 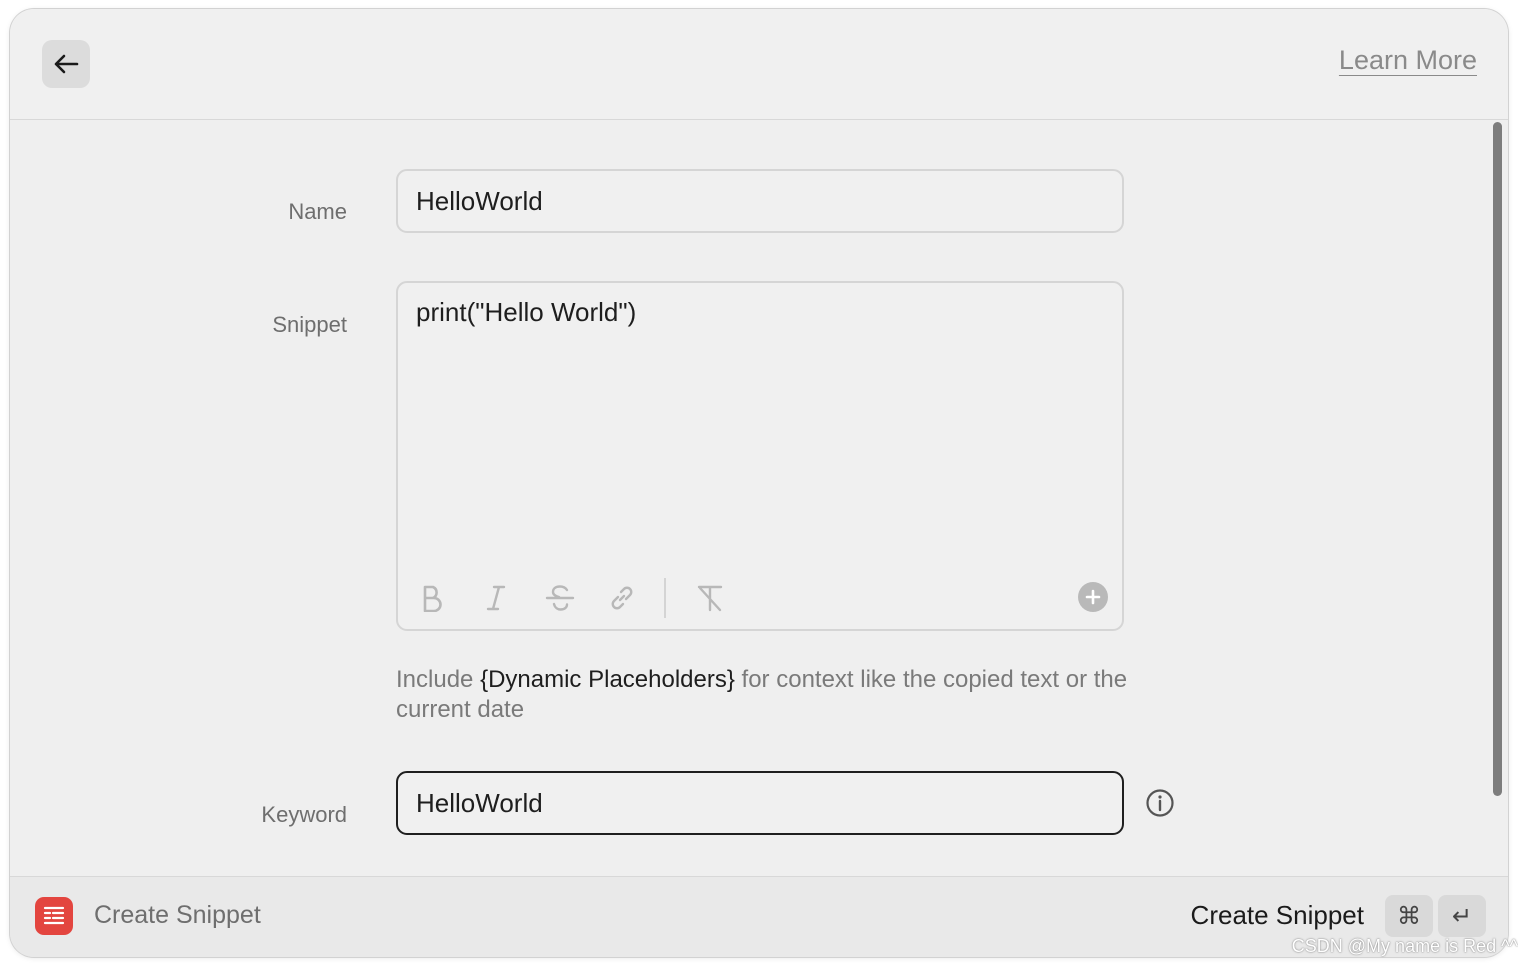 What do you see at coordinates (622, 598) in the screenshot?
I see `link-icon` at bounding box center [622, 598].